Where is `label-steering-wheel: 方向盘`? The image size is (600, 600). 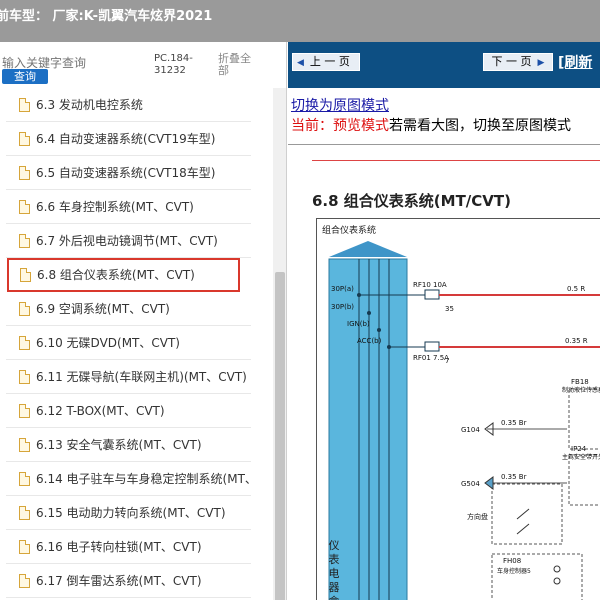
label-steering-wheel: 方向盘 is located at coordinates (477, 516).